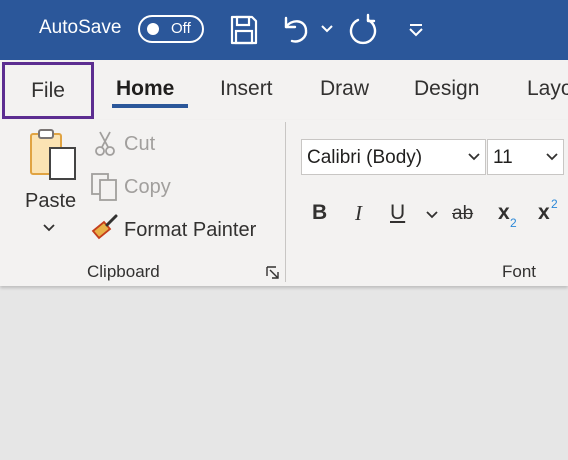 Image resolution: width=568 pixels, height=460 pixels. Describe the element at coordinates (344, 88) in the screenshot. I see `tab-draw: Draw` at that location.